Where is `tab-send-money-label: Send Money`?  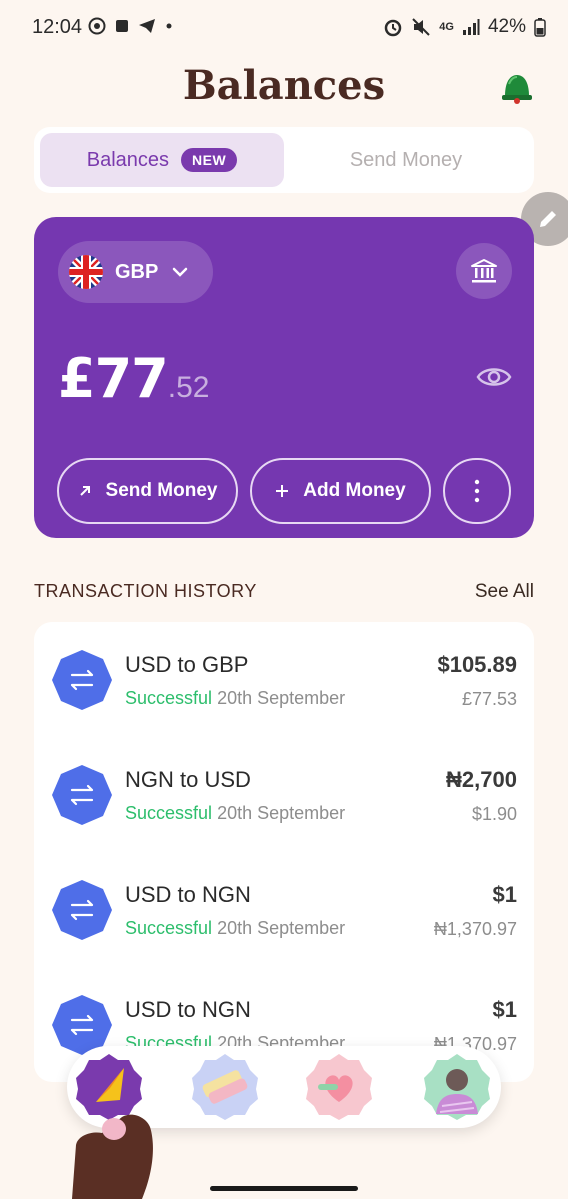
tab-send-money-label: Send Money is located at coordinates (406, 159).